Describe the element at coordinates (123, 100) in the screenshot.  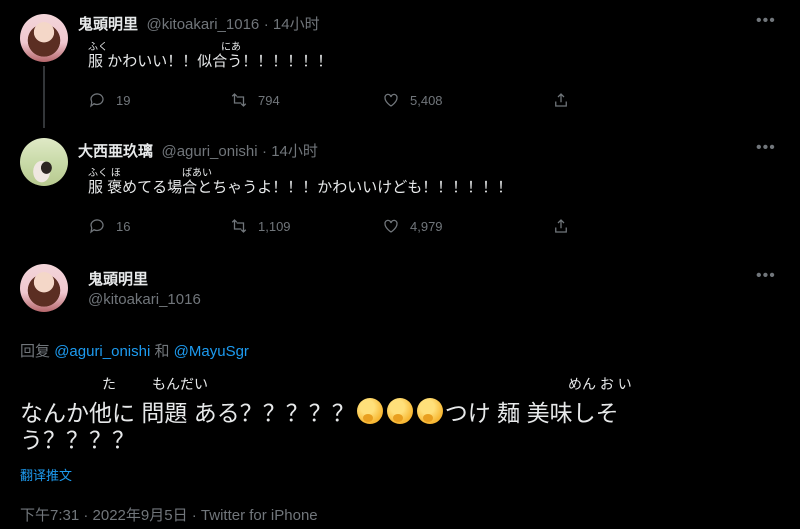
I see `reply-count: 19` at that location.